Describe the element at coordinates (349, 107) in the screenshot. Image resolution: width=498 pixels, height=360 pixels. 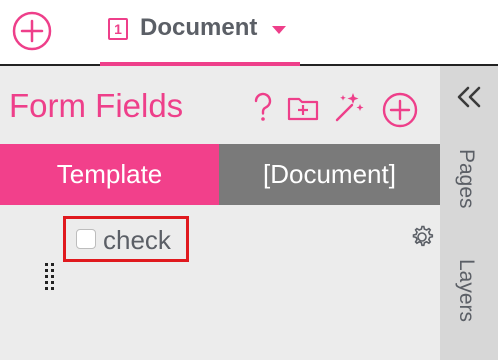
I see `magic-wand-icon` at that location.